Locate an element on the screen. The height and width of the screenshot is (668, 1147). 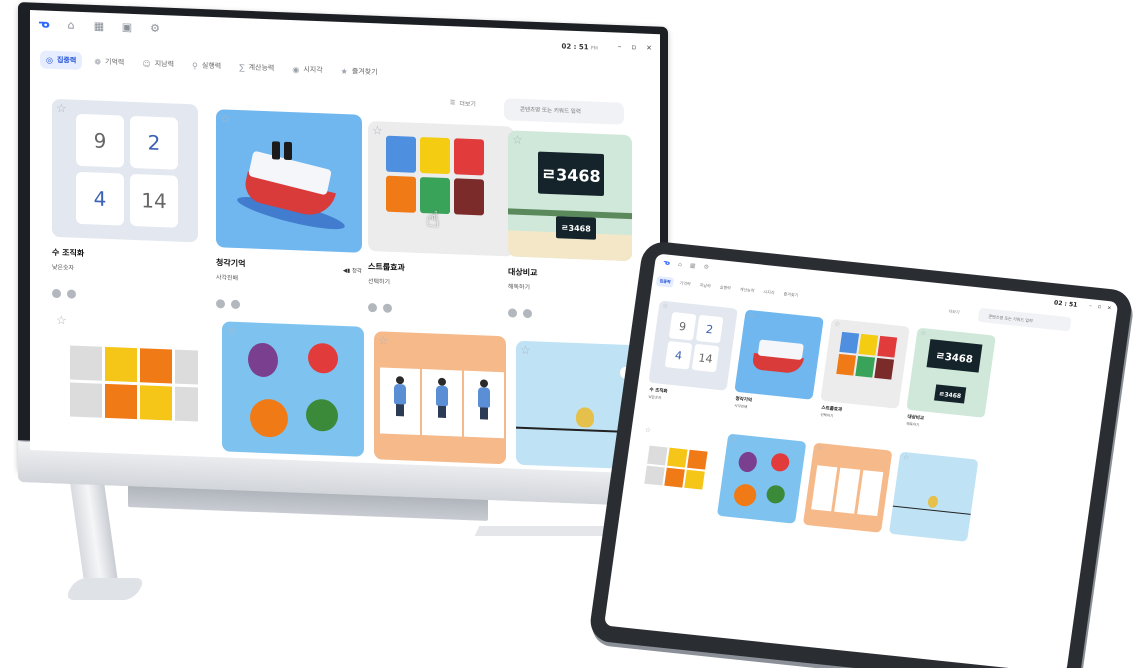
tablet-card-target-compare: ☆ ㄹ3468 ㄹ3468 is located at coordinates (951, 372).